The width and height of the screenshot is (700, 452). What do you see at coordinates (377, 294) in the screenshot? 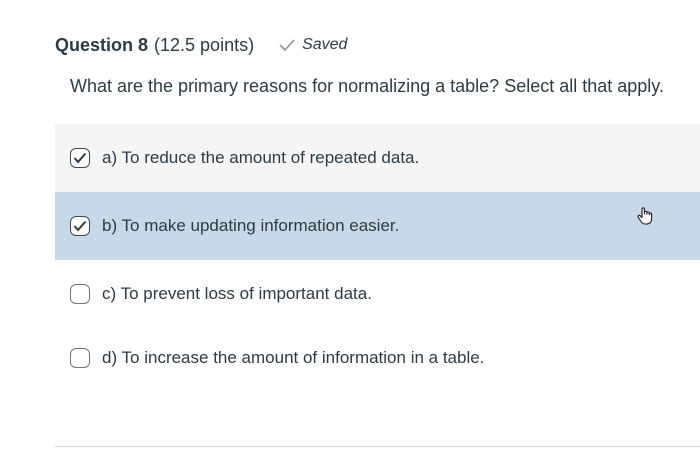
I see `answer-option-c: c) To prevent loss of important data.` at bounding box center [377, 294].